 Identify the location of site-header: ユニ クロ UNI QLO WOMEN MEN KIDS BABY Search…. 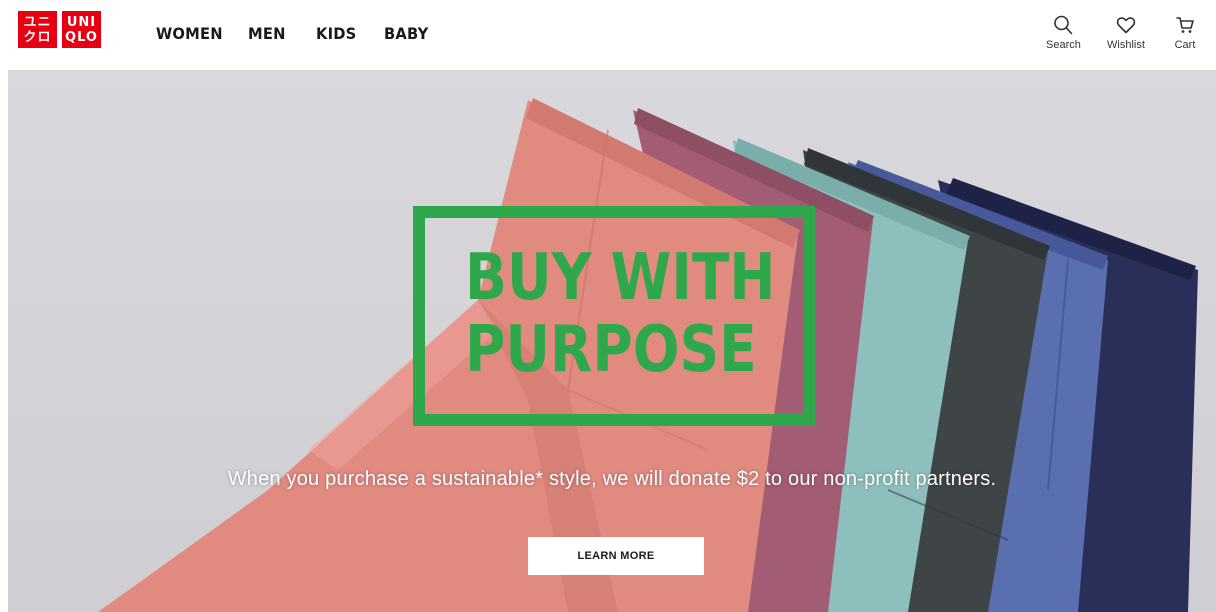
(608, 35).